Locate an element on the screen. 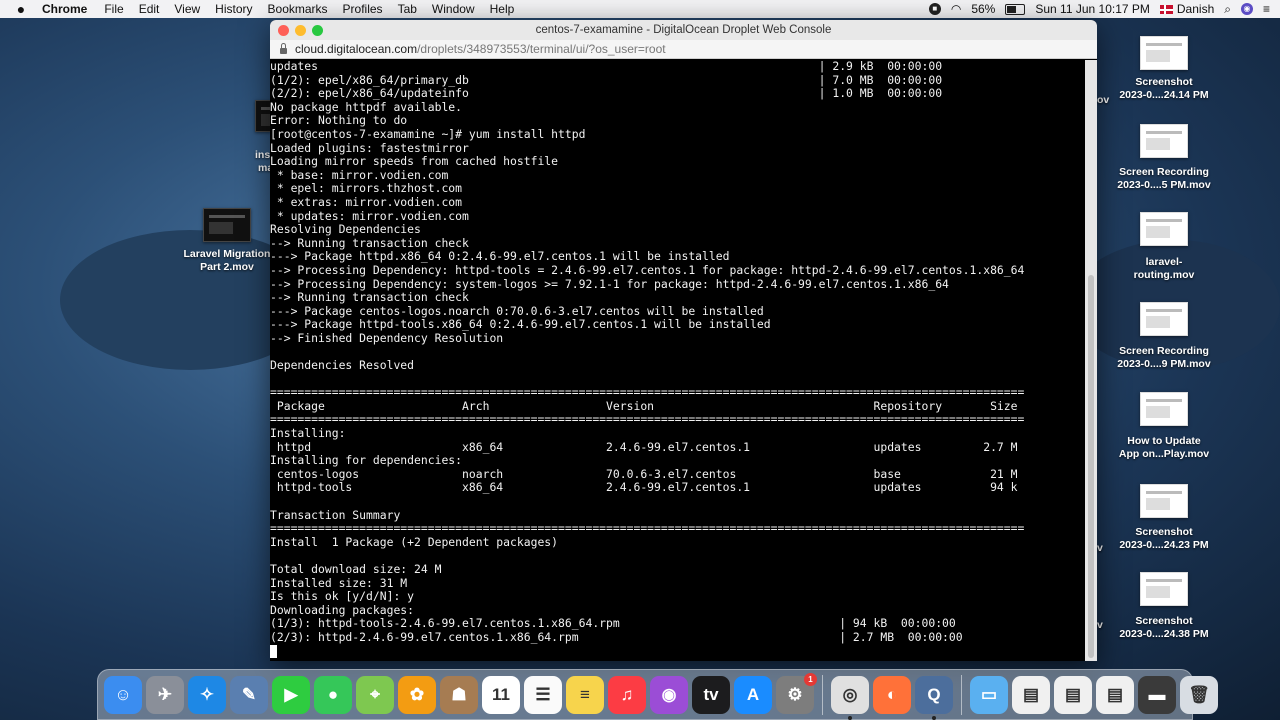 The height and width of the screenshot is (720, 1280). screenshot-thumbnail is located at coordinates (1164, 501).